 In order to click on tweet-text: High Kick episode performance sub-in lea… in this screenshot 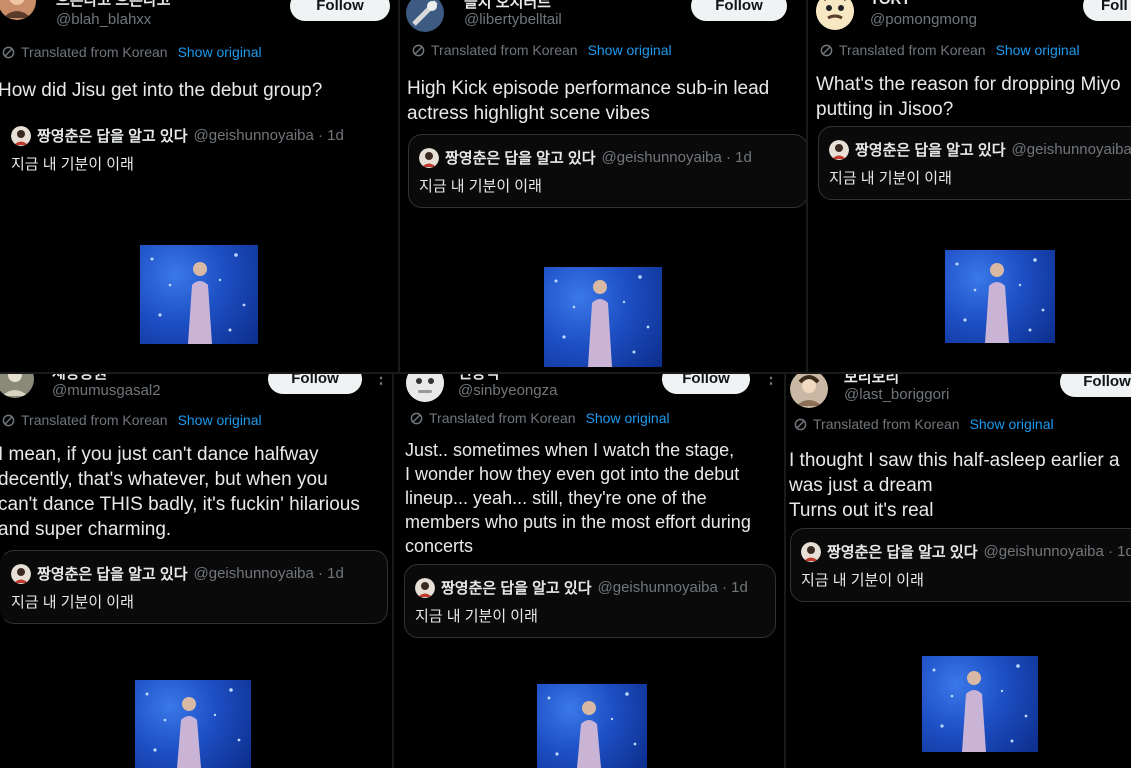, I will do `click(588, 101)`.